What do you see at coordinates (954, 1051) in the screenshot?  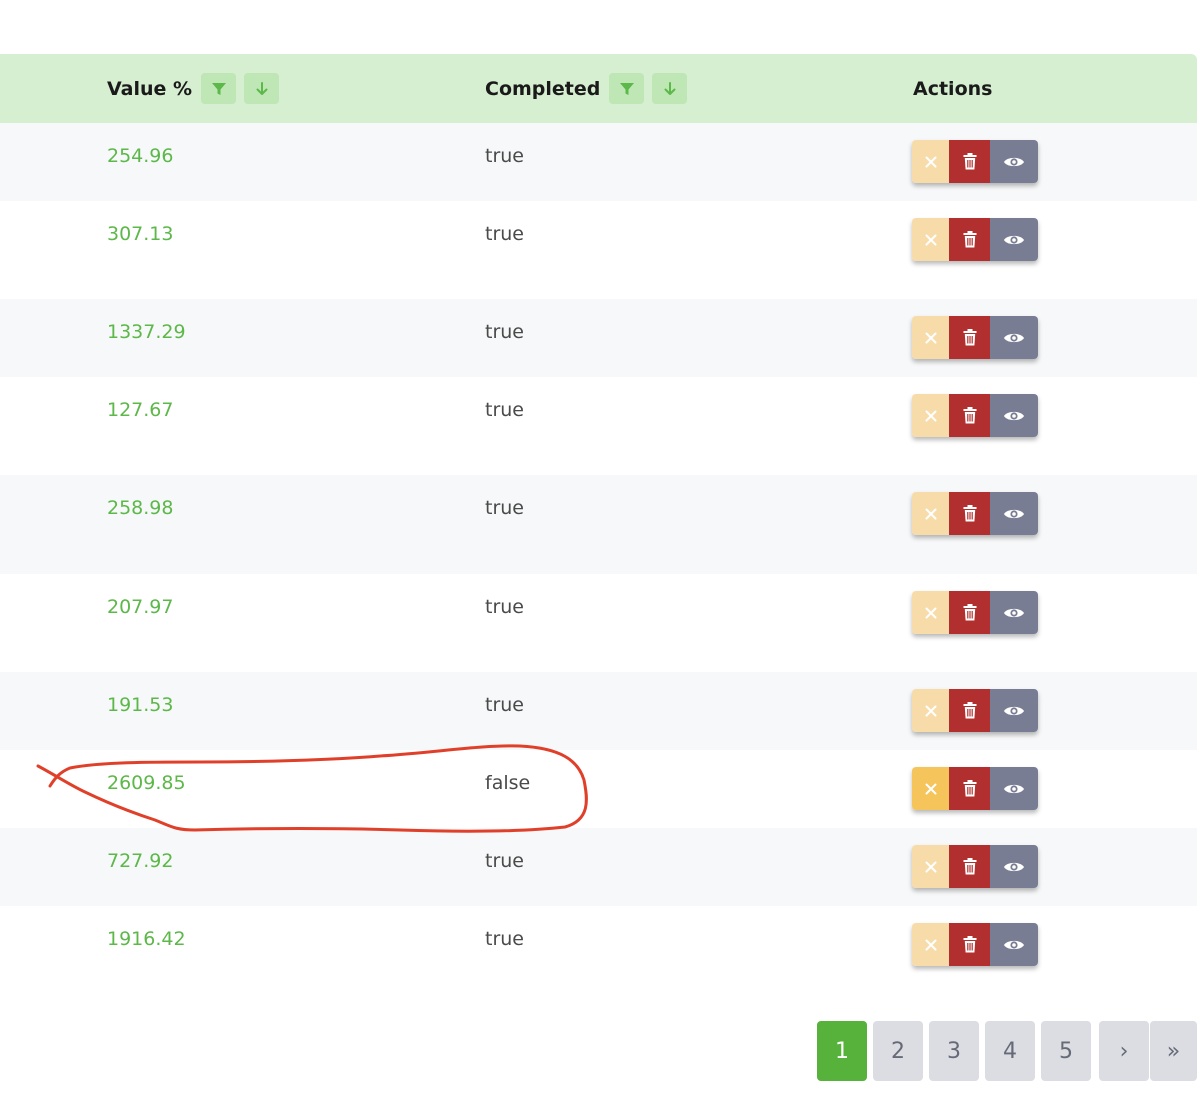 I see `page-button-3: 3` at bounding box center [954, 1051].